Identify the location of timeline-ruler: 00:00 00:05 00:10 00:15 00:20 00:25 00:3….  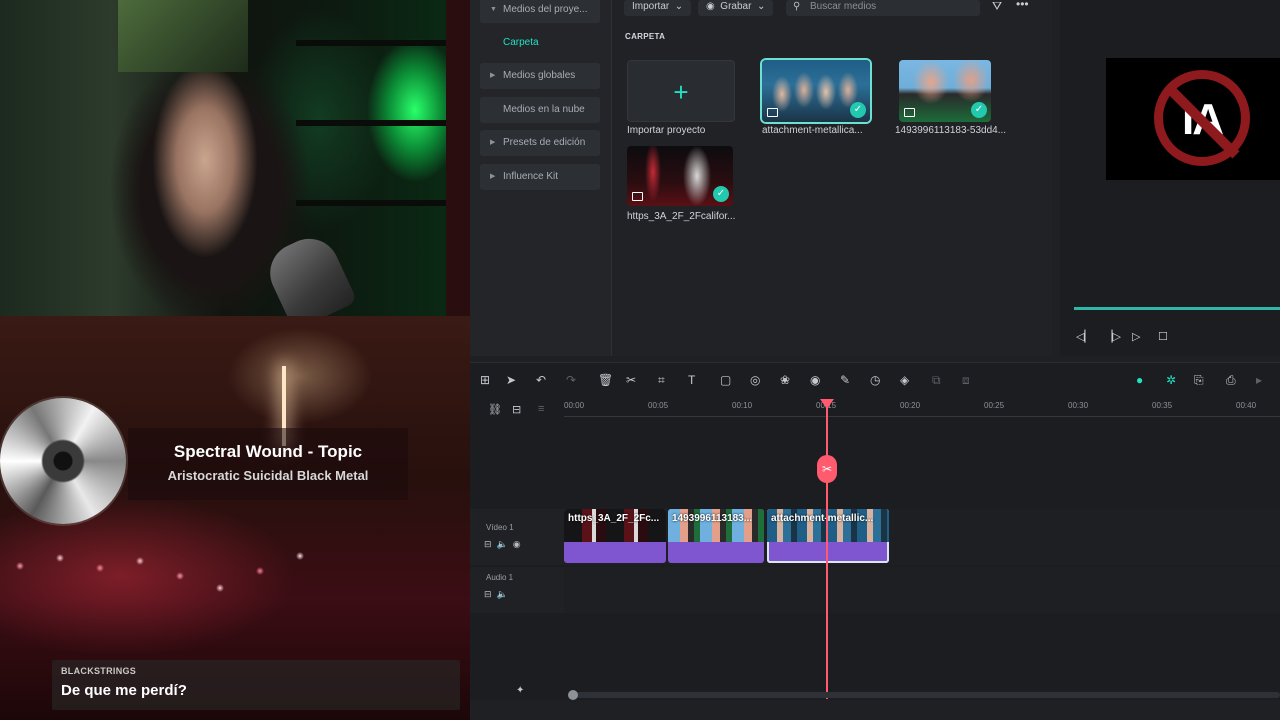
(922, 409).